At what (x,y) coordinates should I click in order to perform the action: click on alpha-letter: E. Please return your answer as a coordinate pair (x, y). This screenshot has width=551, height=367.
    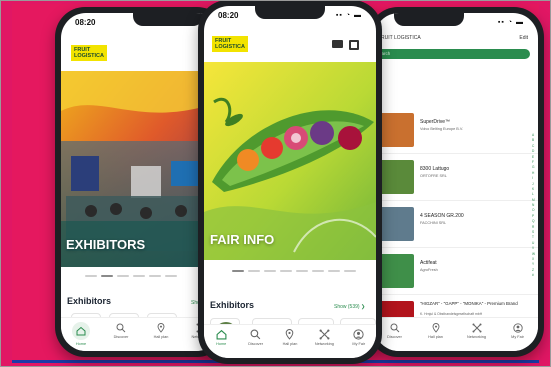
    Looking at the image, I should click on (533, 157).